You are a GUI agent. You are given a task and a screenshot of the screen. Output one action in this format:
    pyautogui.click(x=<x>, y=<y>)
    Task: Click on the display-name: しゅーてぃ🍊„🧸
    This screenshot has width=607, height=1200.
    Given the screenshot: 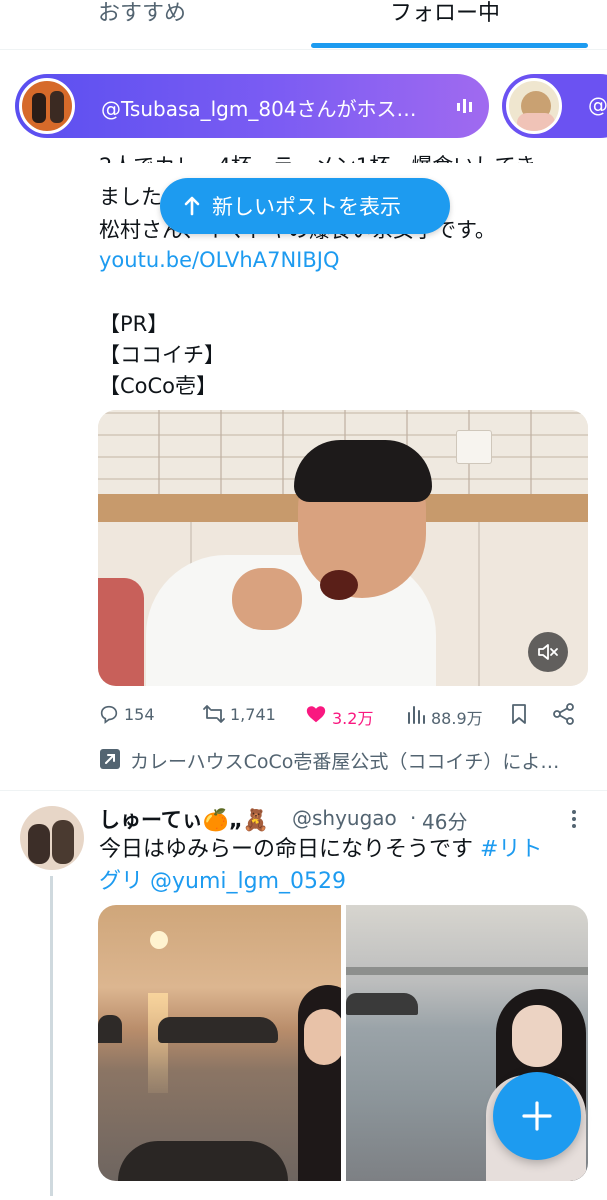 What is the action you would take?
    pyautogui.click(x=184, y=819)
    